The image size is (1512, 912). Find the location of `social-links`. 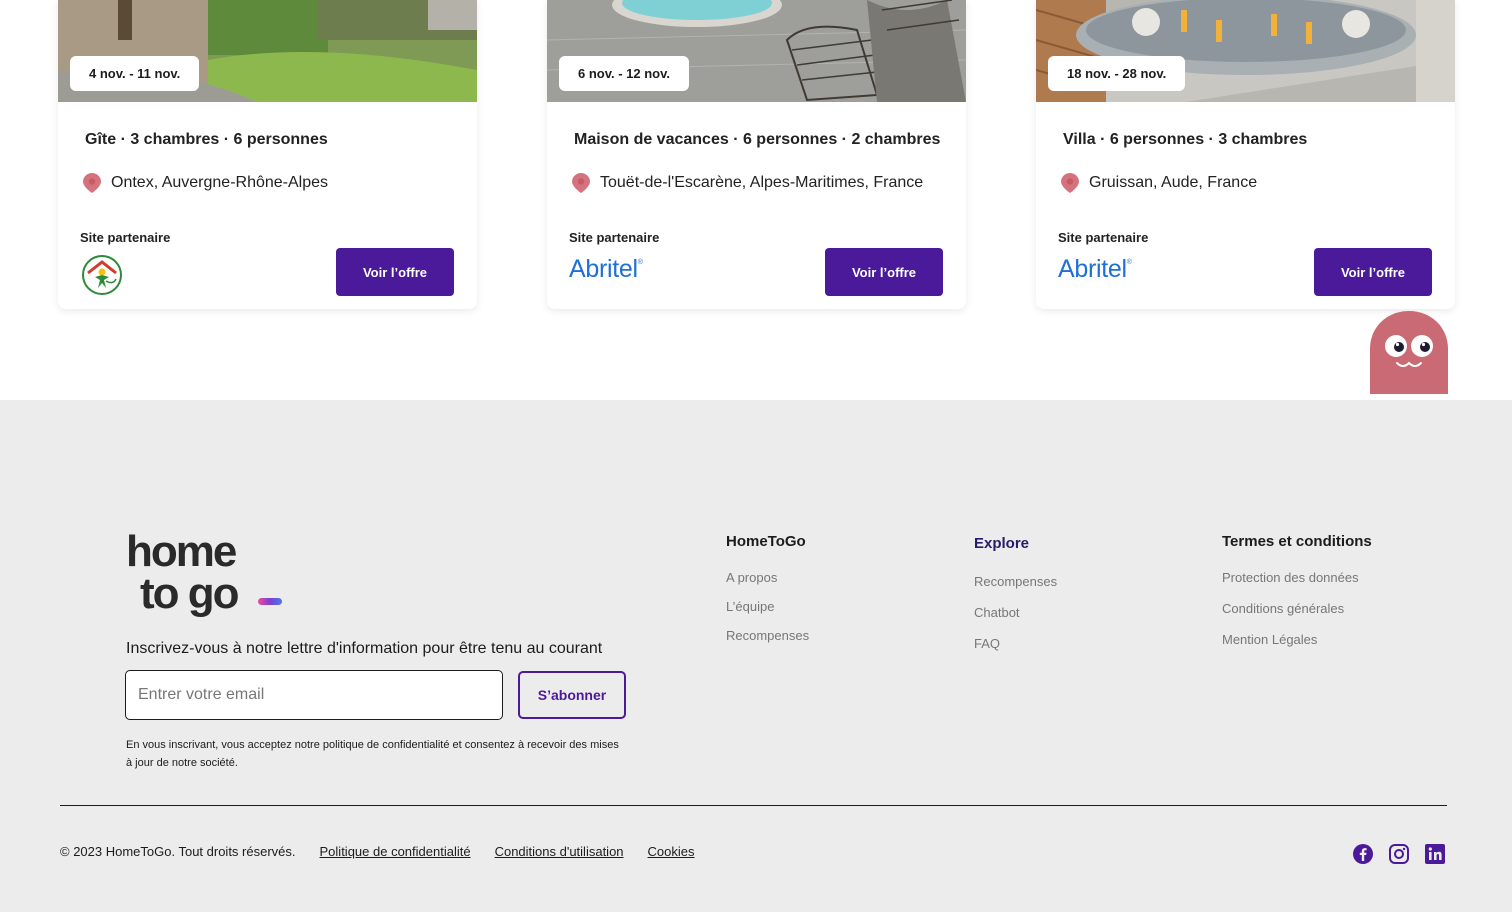

social-links is located at coordinates (1399, 854).